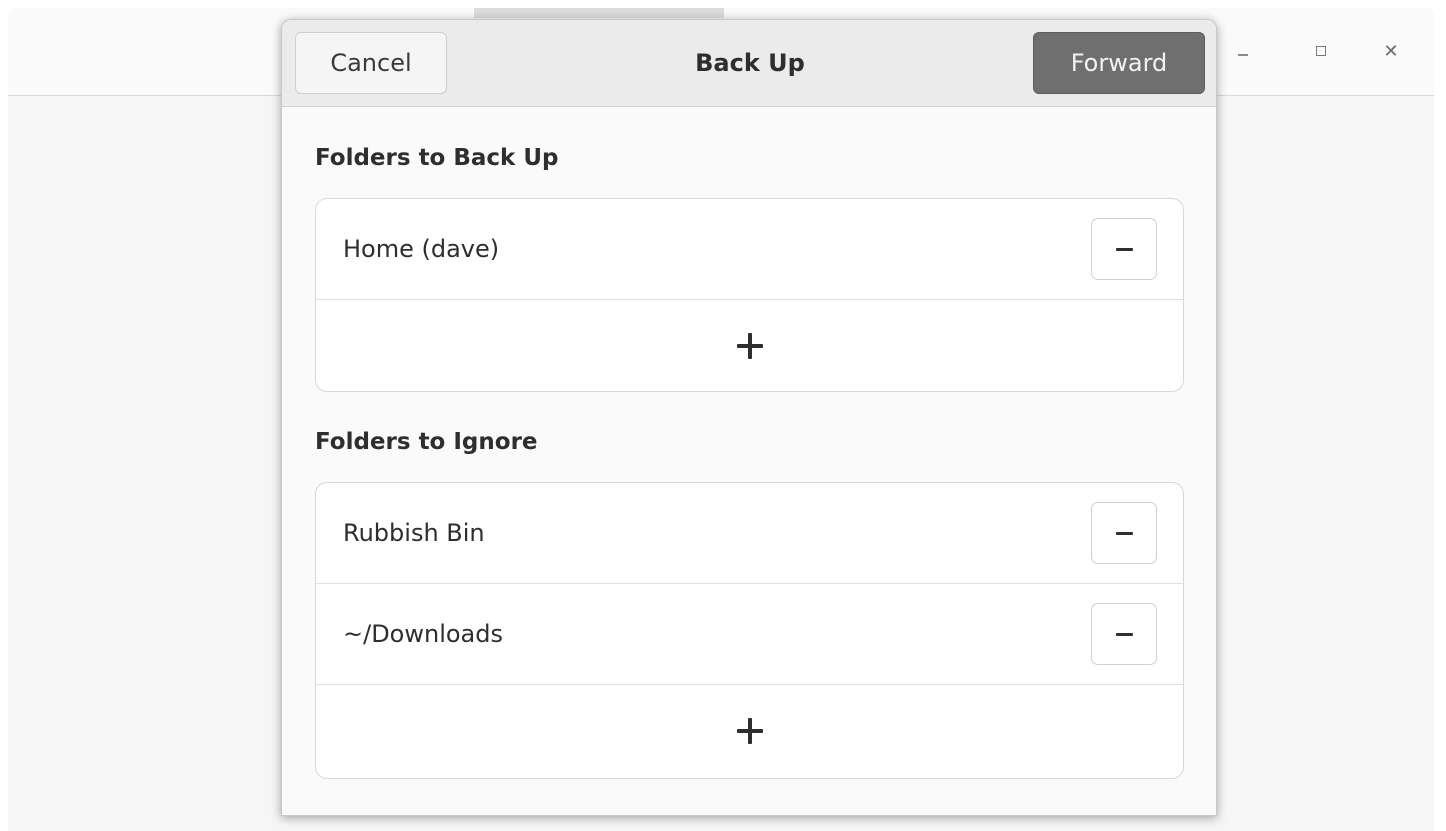 This screenshot has height=831, width=1446. Describe the element at coordinates (1119, 63) in the screenshot. I see `forward-button: Forward` at that location.